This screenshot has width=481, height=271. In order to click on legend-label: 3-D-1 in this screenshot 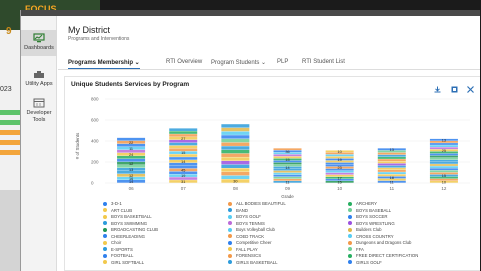, I will do `click(116, 203)`.